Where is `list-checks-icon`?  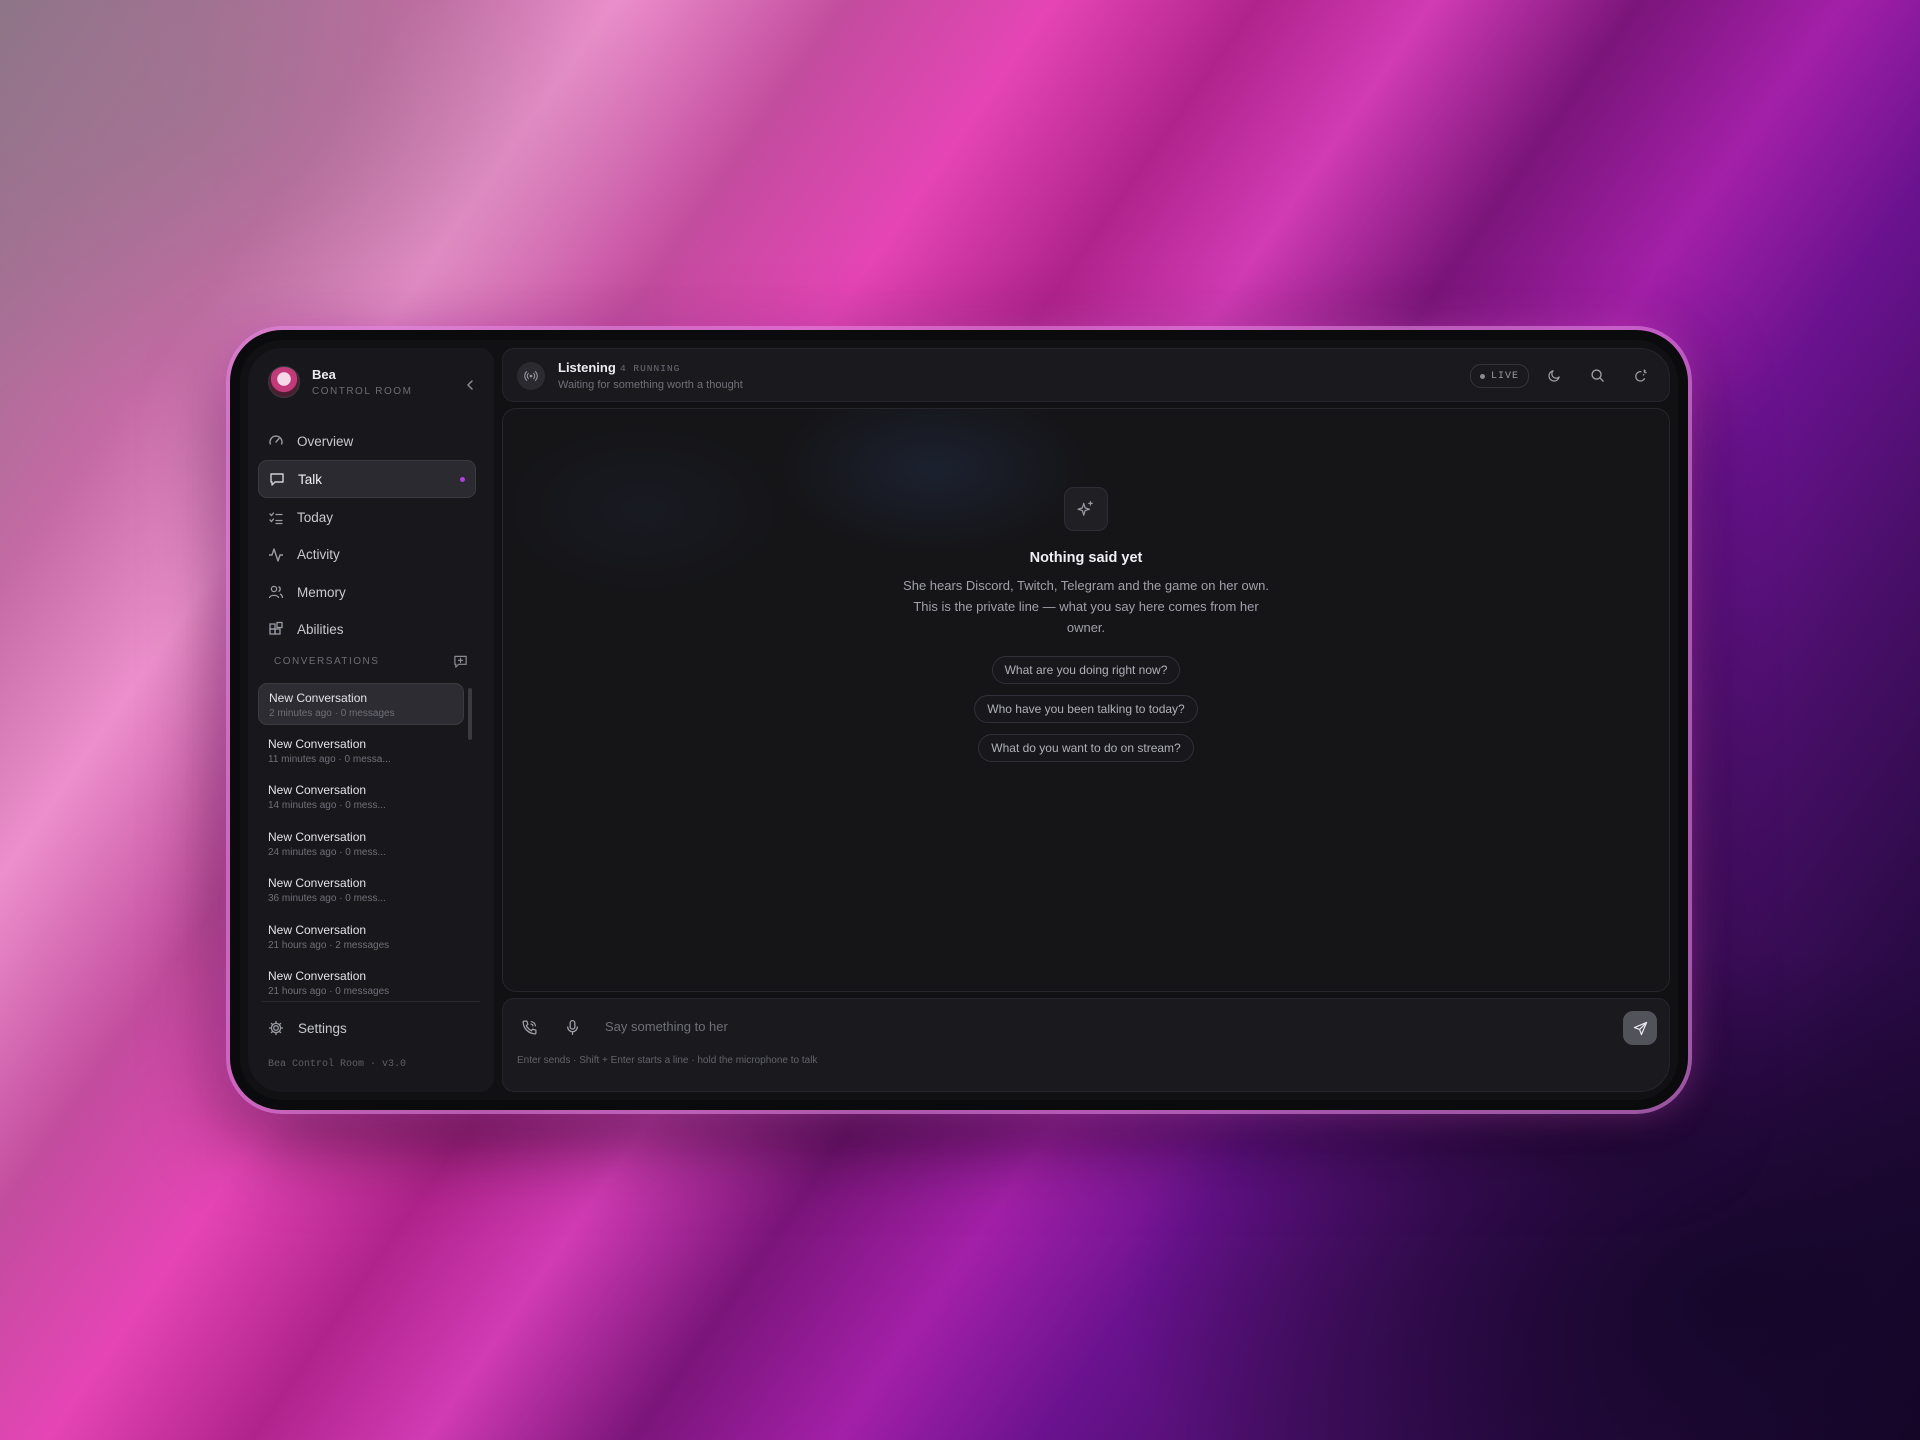
list-checks-icon is located at coordinates (276, 517).